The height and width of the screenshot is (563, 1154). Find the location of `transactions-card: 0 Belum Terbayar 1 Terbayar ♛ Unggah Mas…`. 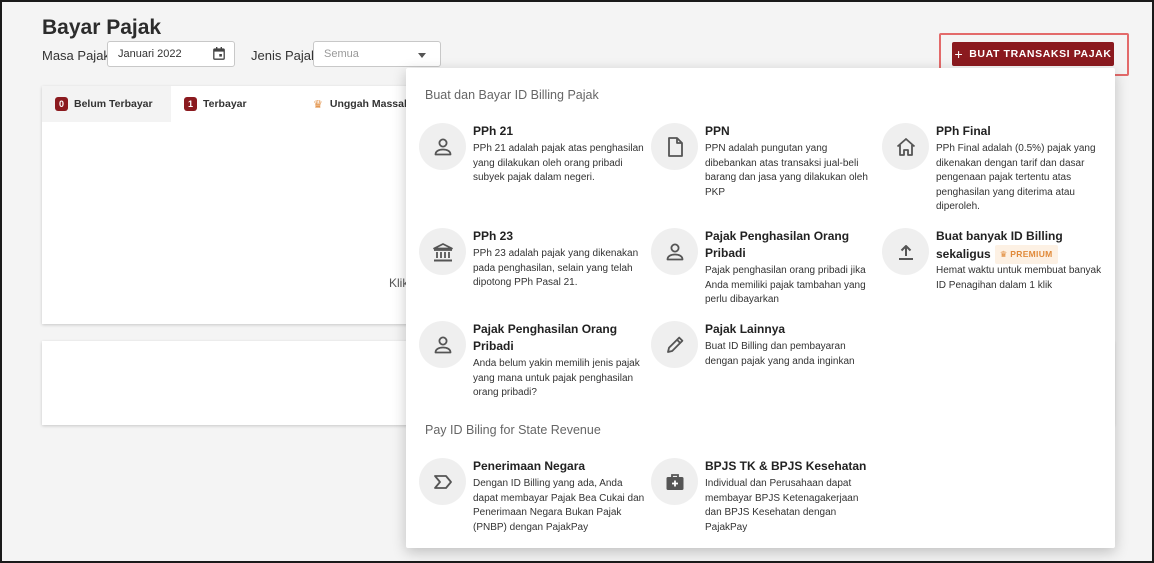

transactions-card: 0 Belum Terbayar 1 Terbayar ♛ Unggah Mas… is located at coordinates (227, 205).